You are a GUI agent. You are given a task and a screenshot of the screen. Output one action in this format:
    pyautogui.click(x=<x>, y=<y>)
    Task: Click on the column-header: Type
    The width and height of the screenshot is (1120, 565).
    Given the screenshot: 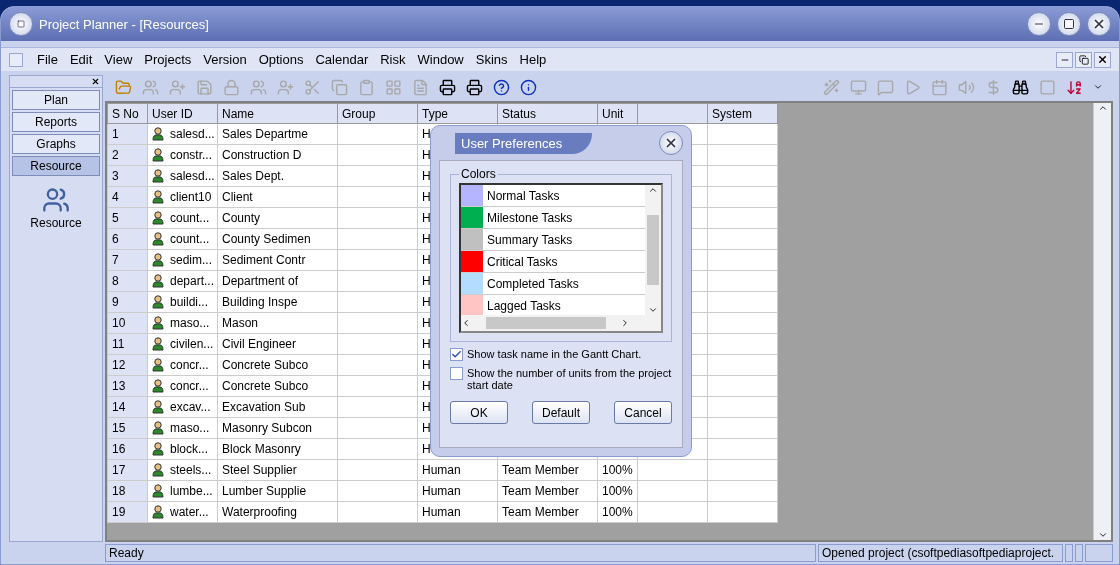 What is the action you would take?
    pyautogui.click(x=457, y=113)
    